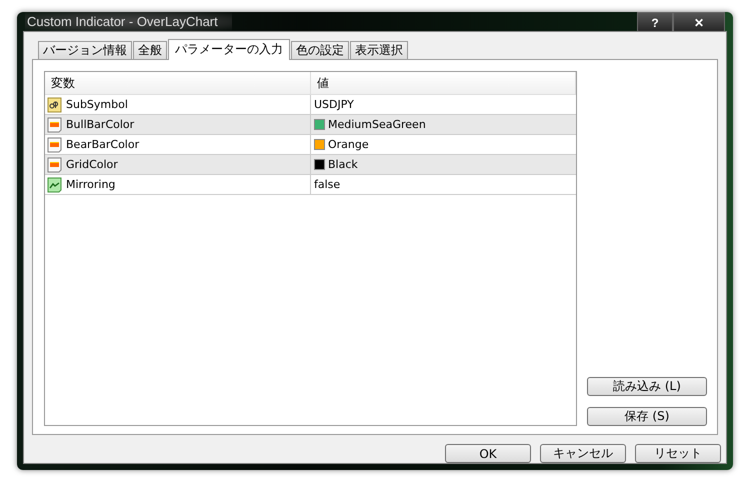 This screenshot has width=751, height=492. I want to click on side-button: 読み込み (L), so click(647, 386).